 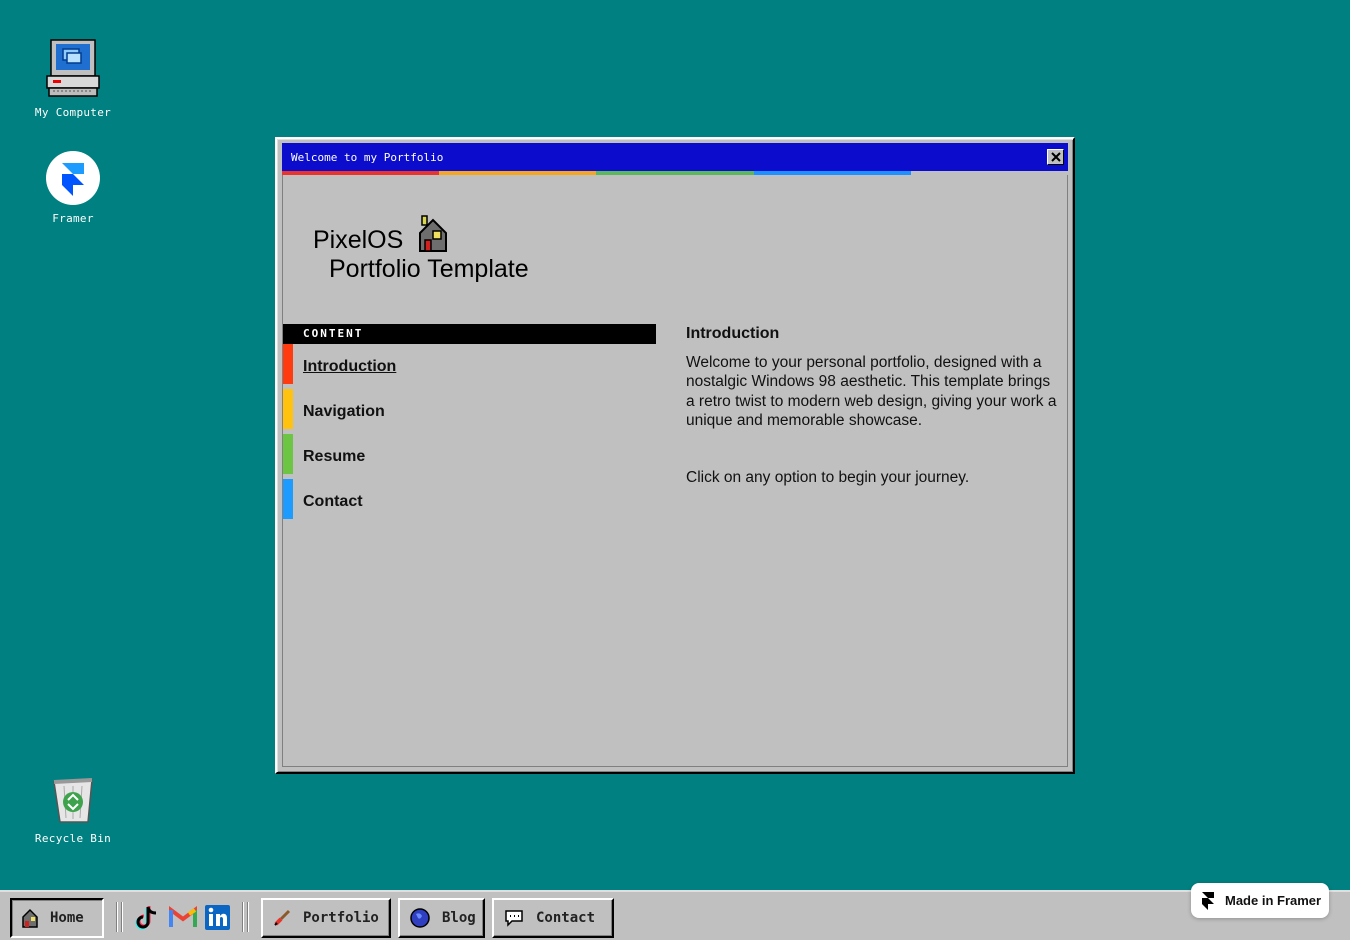 What do you see at coordinates (73, 178) in the screenshot?
I see `framer-icon` at bounding box center [73, 178].